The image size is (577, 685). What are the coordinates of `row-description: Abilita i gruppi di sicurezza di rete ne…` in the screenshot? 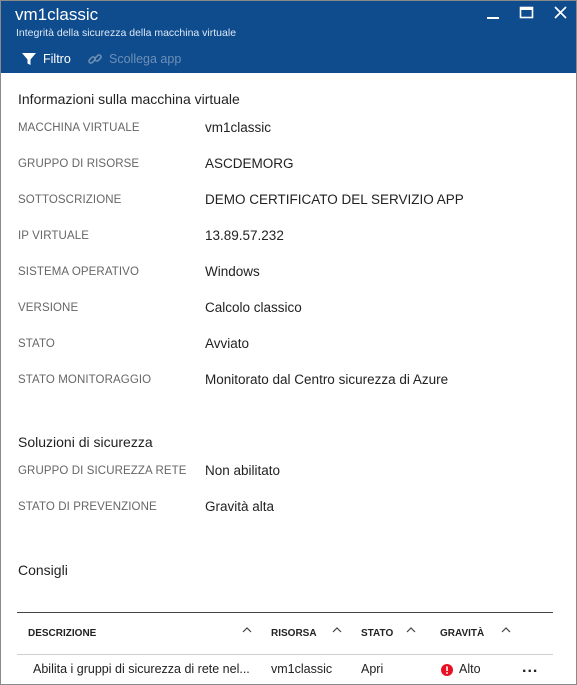 It's located at (141, 669).